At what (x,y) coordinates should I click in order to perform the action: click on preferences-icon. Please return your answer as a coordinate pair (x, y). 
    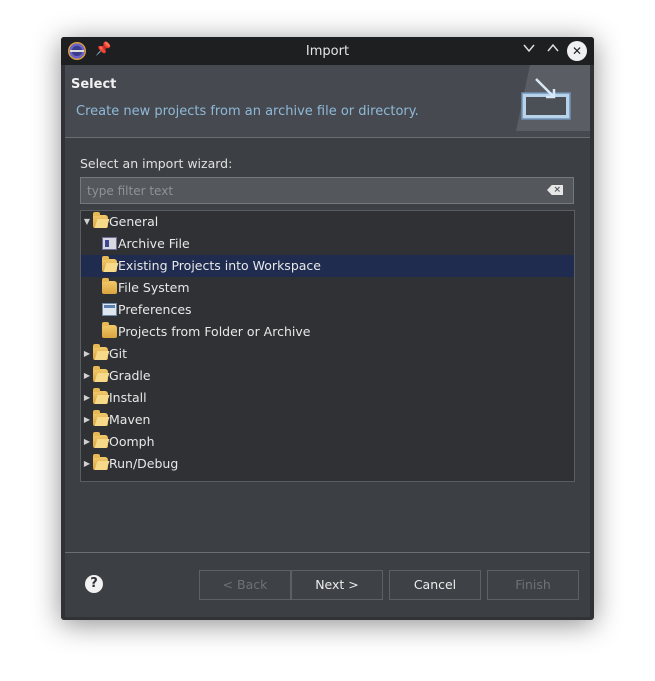
    Looking at the image, I should click on (109, 309).